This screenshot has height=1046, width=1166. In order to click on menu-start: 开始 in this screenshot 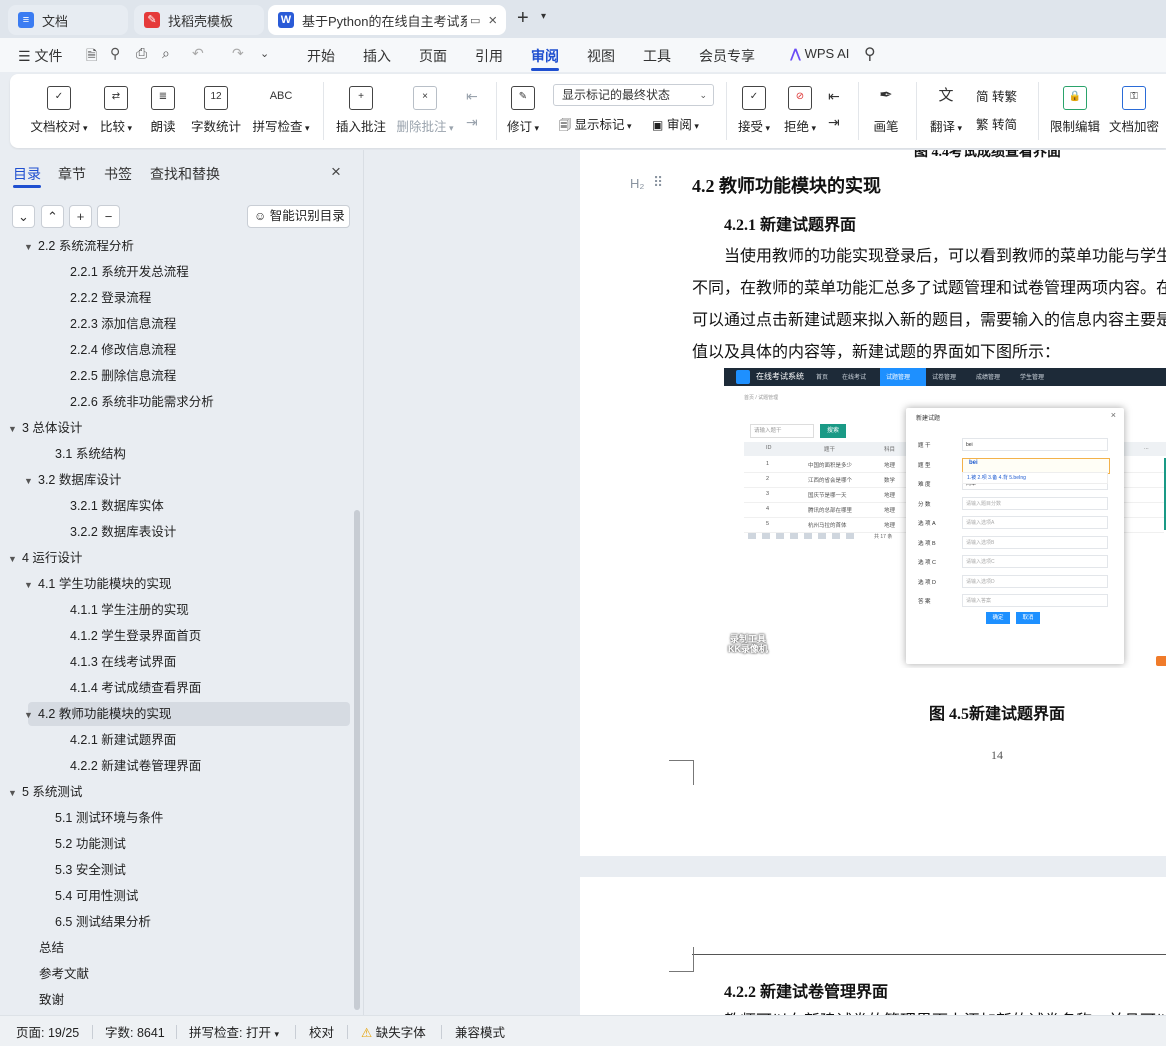, I will do `click(321, 56)`.